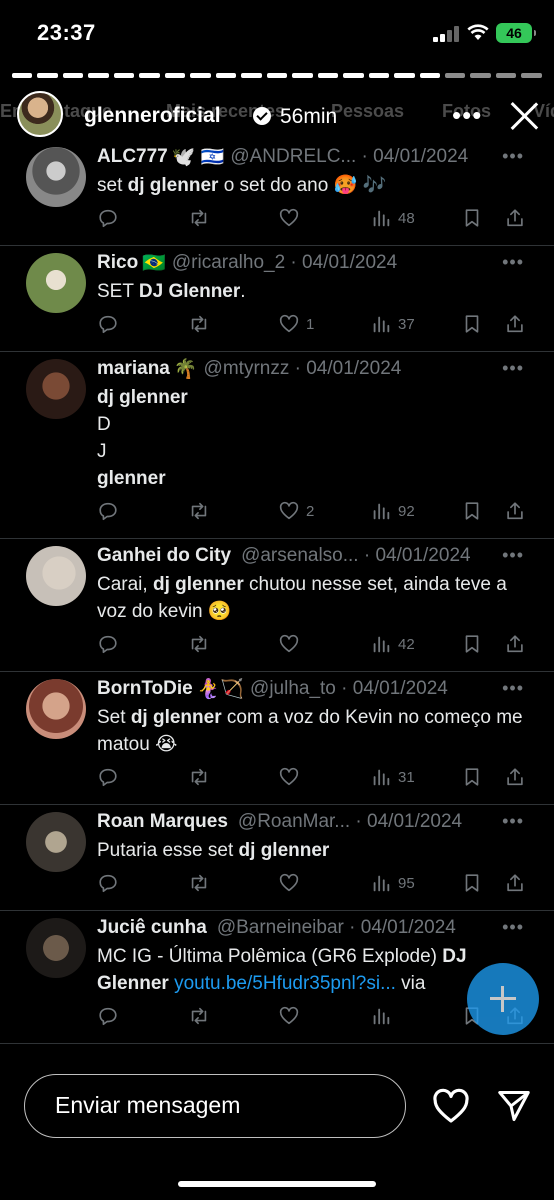 This screenshot has height=1200, width=554. Describe the element at coordinates (40, 114) in the screenshot. I see `story-avatar` at that location.